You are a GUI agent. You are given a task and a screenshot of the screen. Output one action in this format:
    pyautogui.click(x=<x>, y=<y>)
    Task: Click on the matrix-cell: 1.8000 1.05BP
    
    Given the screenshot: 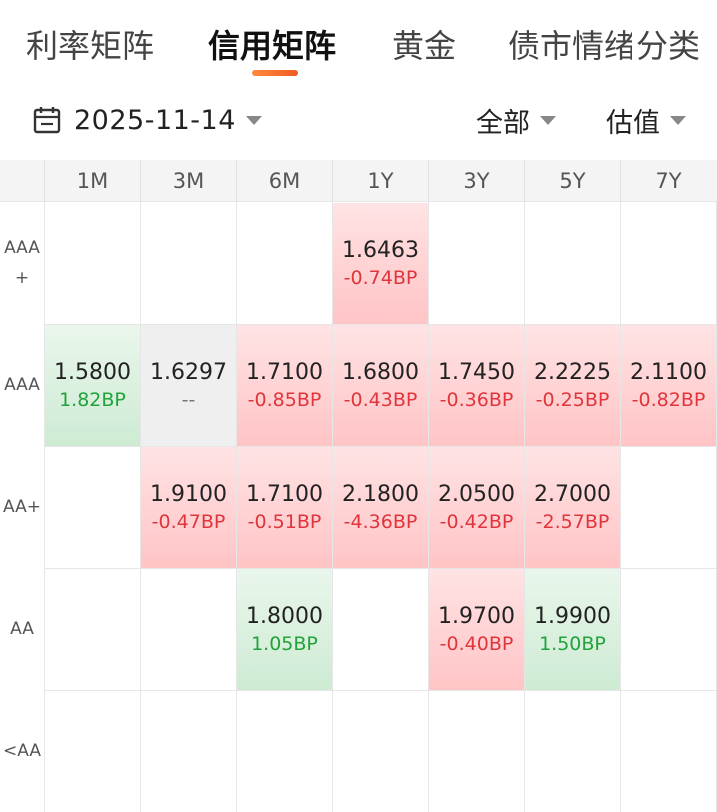 What is the action you would take?
    pyautogui.click(x=284, y=629)
    